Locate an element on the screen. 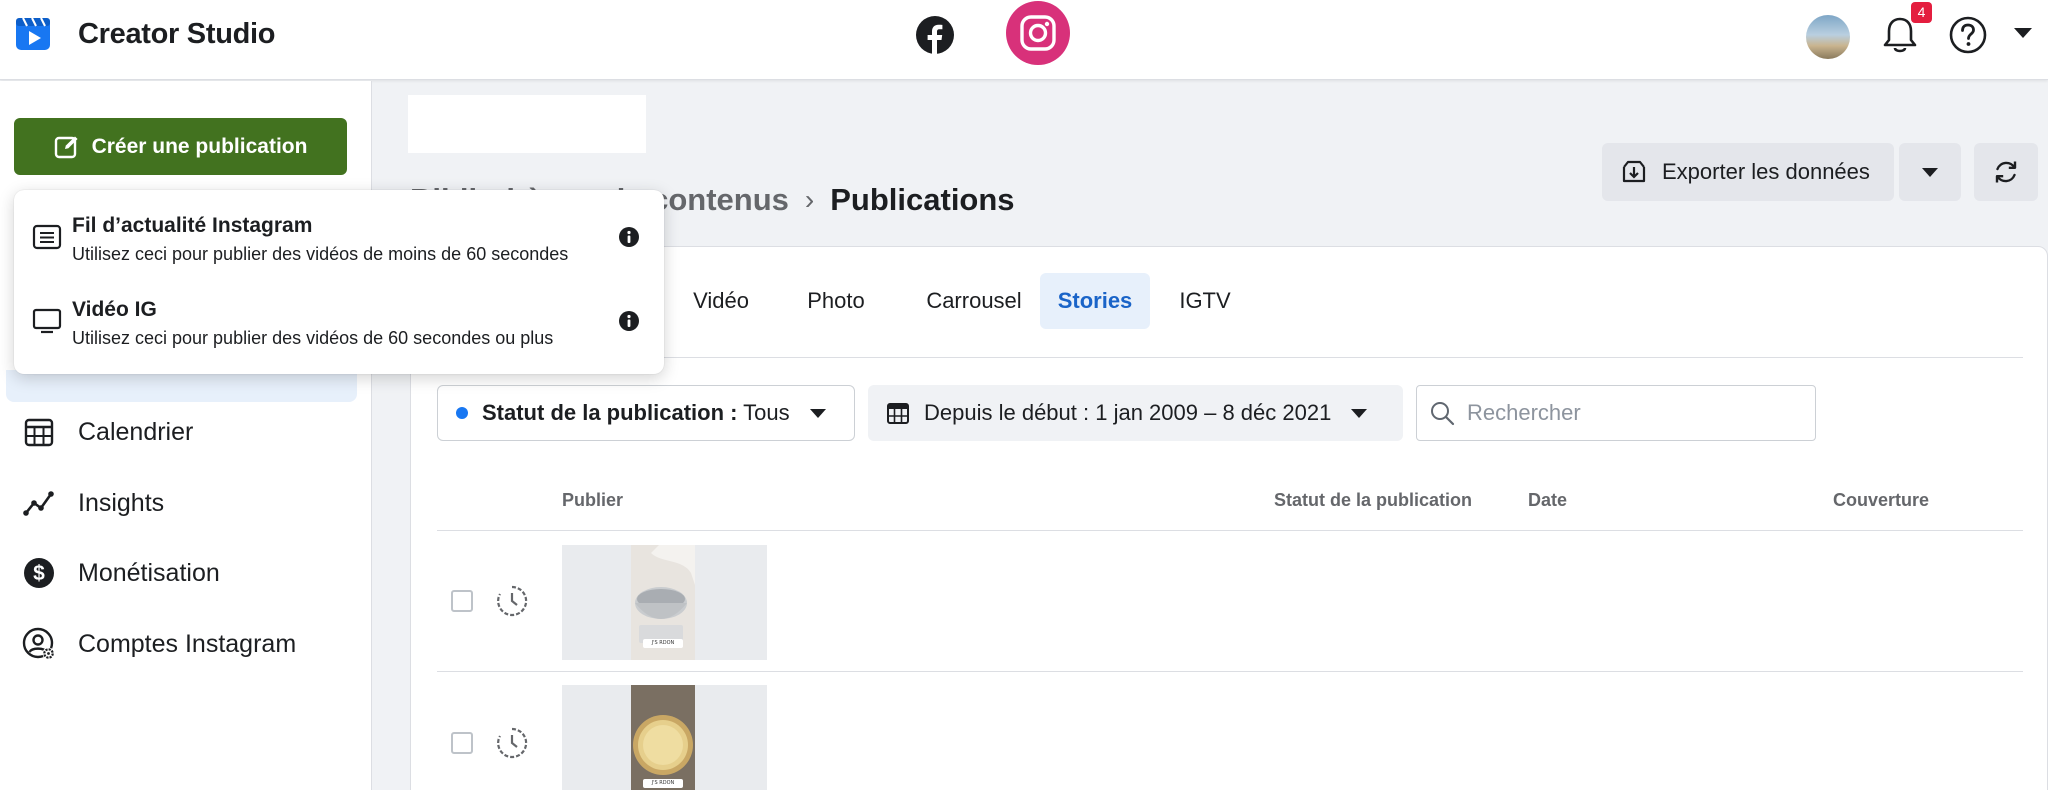  refresh-button is located at coordinates (2006, 172).